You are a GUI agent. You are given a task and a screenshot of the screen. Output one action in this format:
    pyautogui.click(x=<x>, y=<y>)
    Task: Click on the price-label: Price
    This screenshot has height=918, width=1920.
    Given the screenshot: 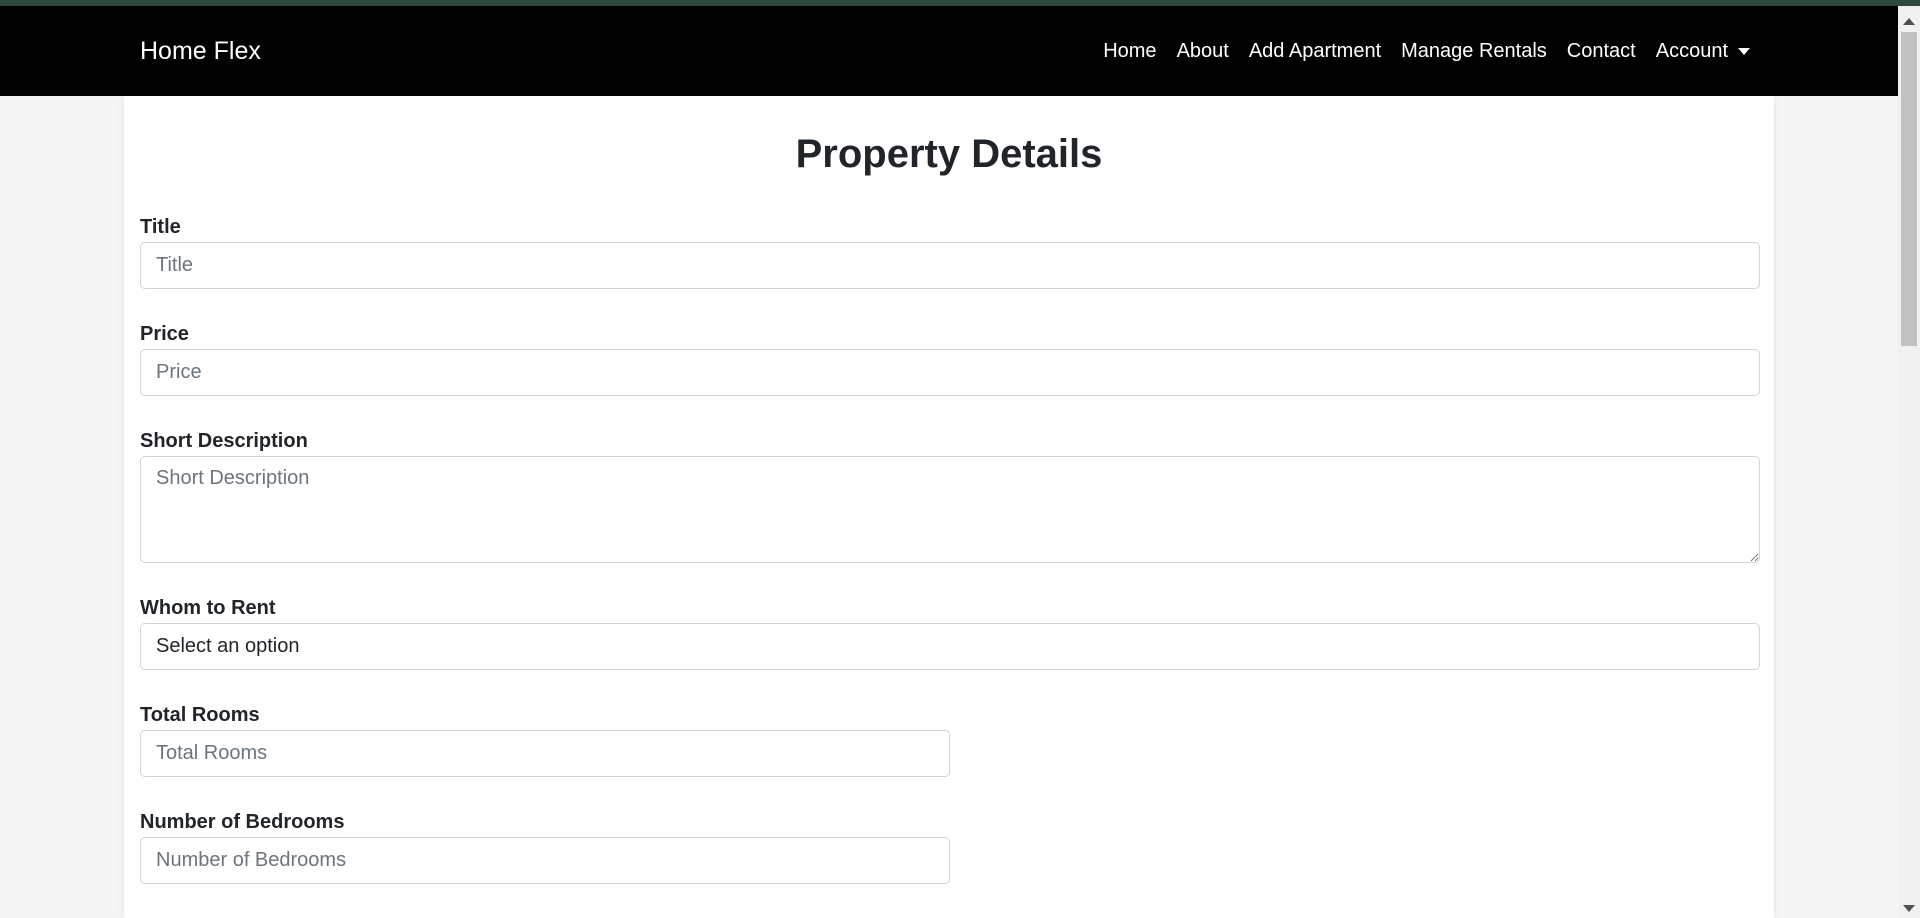 What is the action you would take?
    pyautogui.click(x=164, y=334)
    